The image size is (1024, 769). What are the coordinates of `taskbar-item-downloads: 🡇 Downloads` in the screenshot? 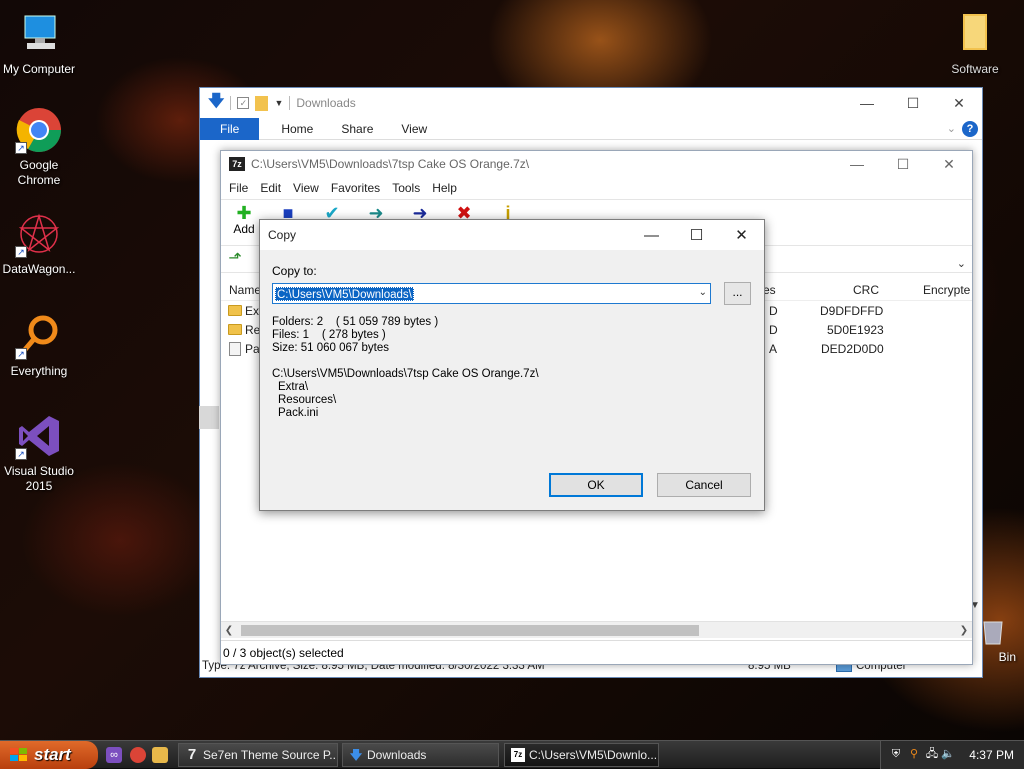 It's located at (420, 755).